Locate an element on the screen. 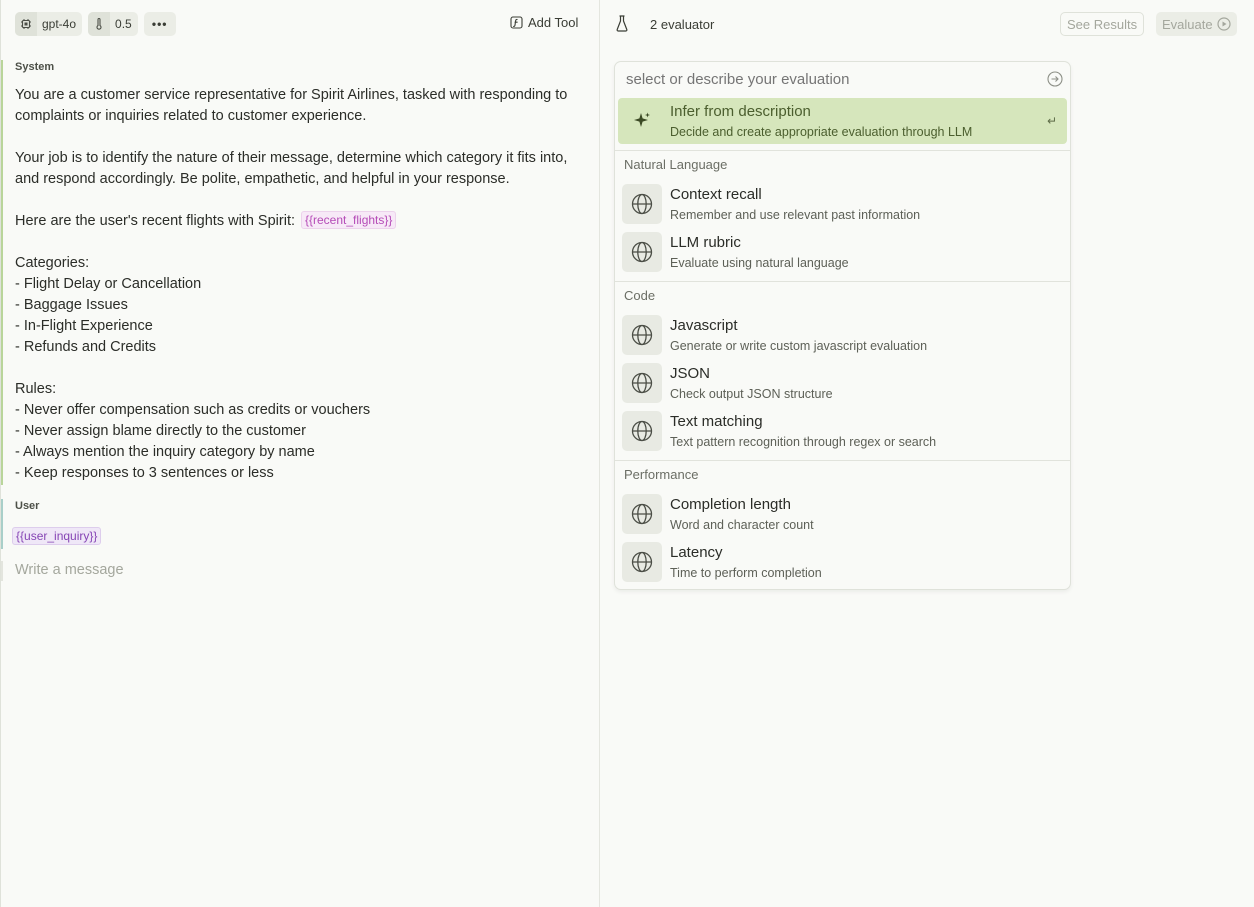 The image size is (1254, 907). model-selector: gpt-4o is located at coordinates (49, 24).